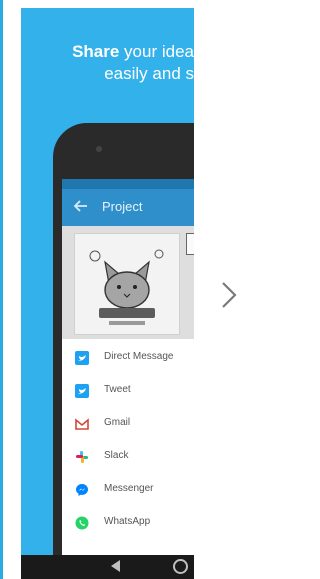 This screenshot has width=320, height=579. I want to click on card-gap, so click(12, 289).